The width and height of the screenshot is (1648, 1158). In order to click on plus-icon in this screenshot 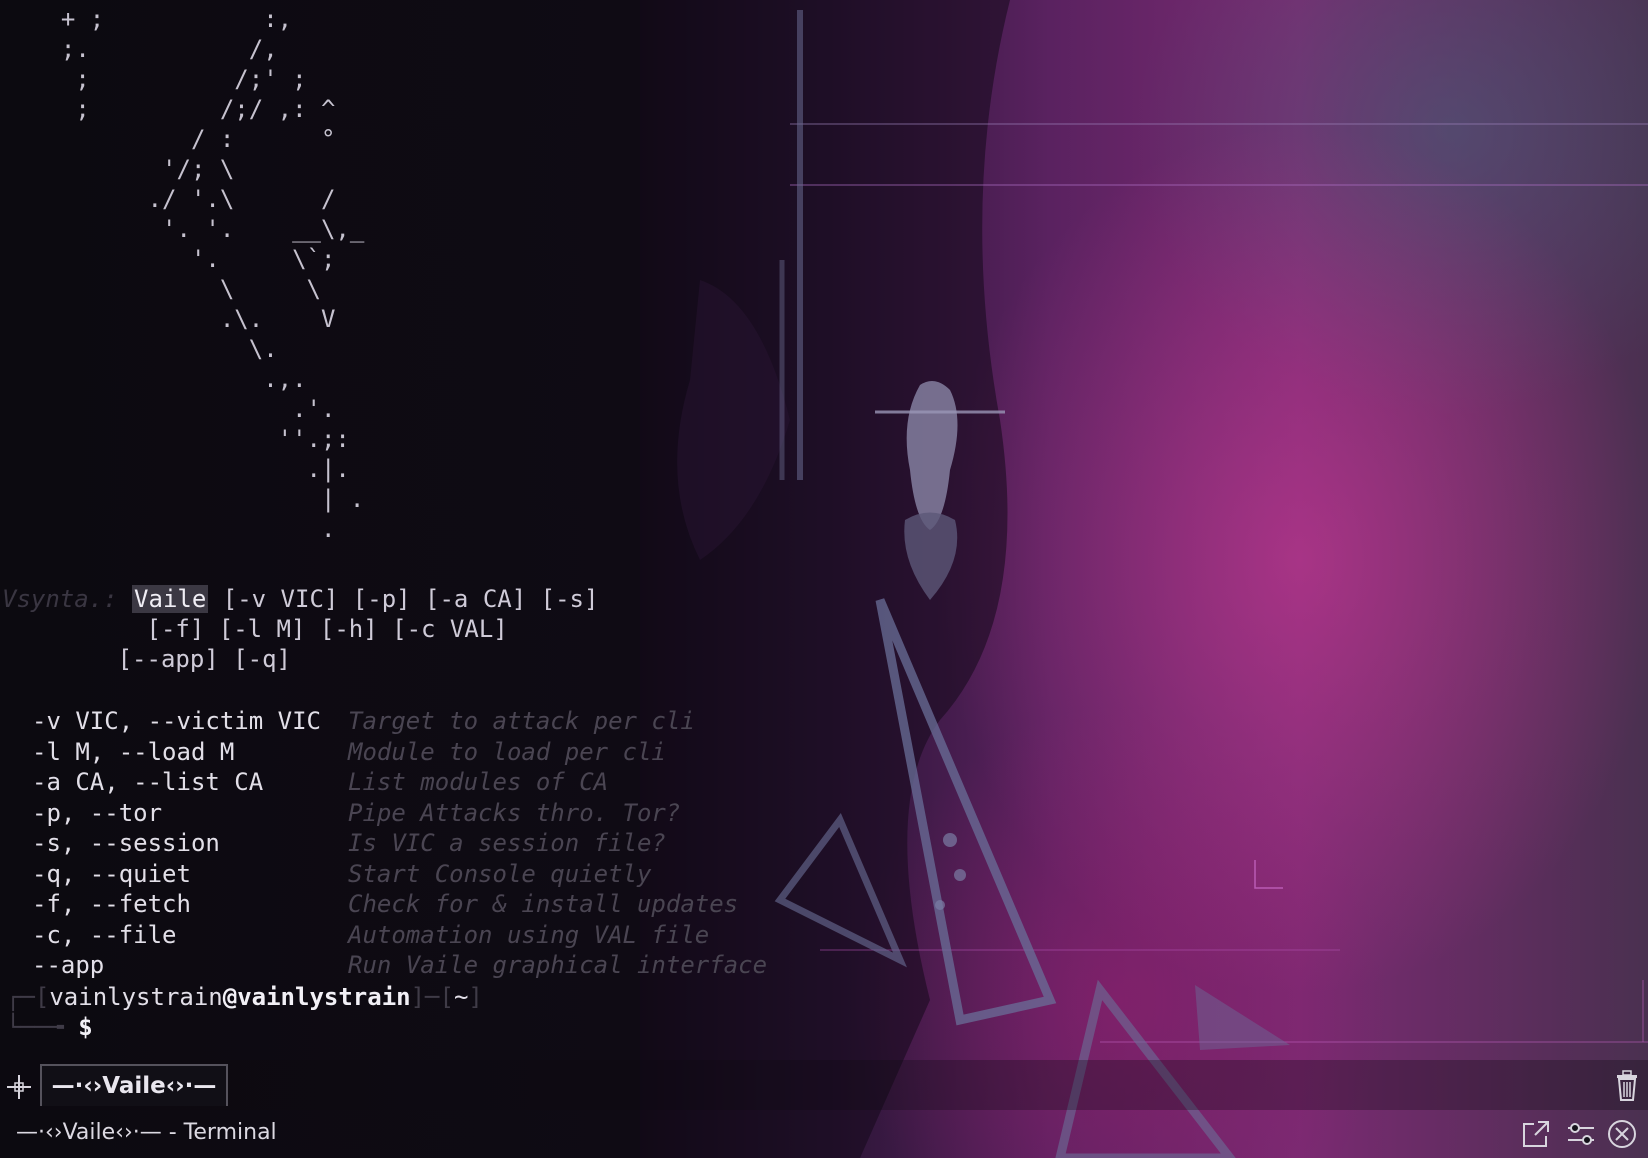, I will do `click(19, 1087)`.